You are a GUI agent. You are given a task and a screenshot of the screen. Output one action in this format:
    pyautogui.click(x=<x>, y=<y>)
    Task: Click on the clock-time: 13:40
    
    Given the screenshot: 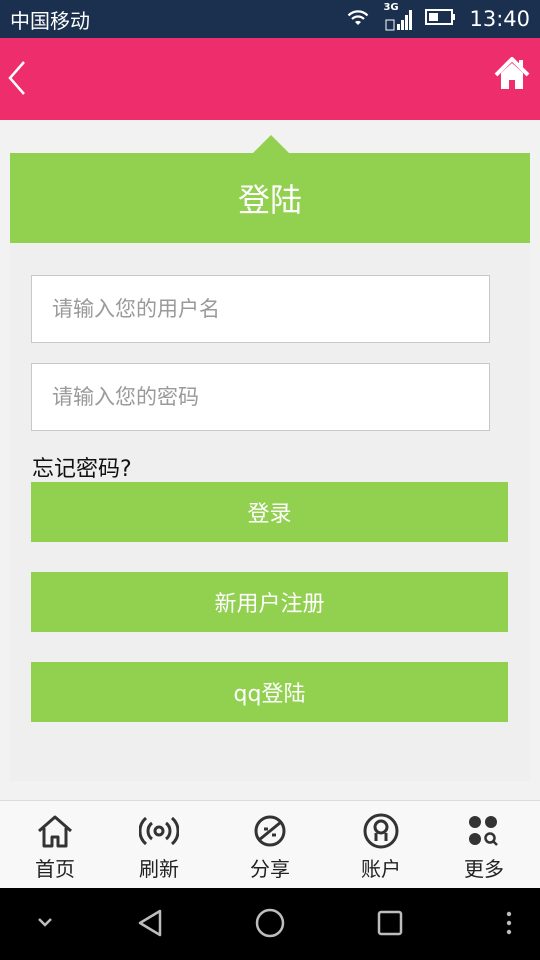 What is the action you would take?
    pyautogui.click(x=499, y=19)
    